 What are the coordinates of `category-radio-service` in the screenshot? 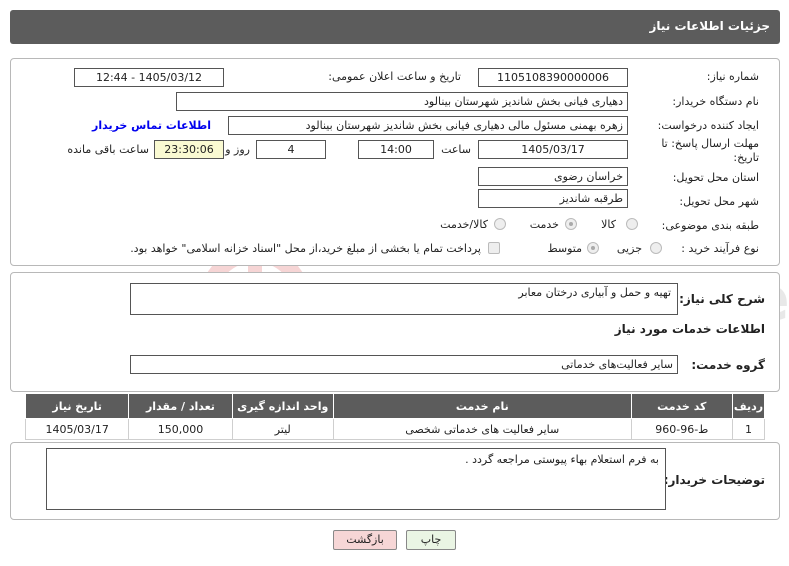 It's located at (571, 224).